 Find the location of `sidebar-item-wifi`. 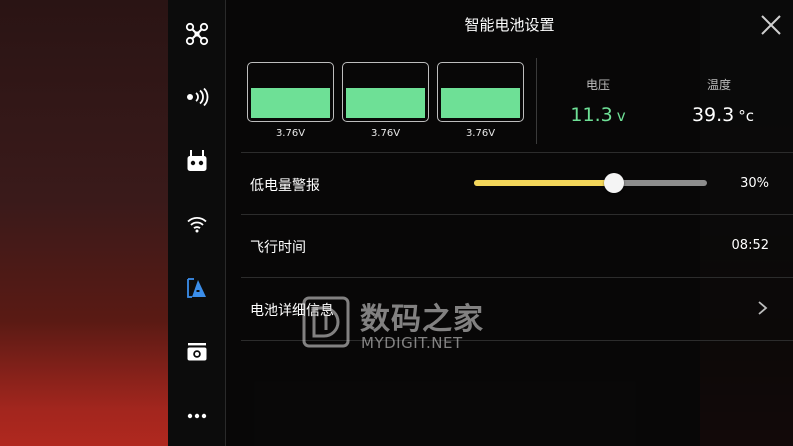

sidebar-item-wifi is located at coordinates (196, 224).